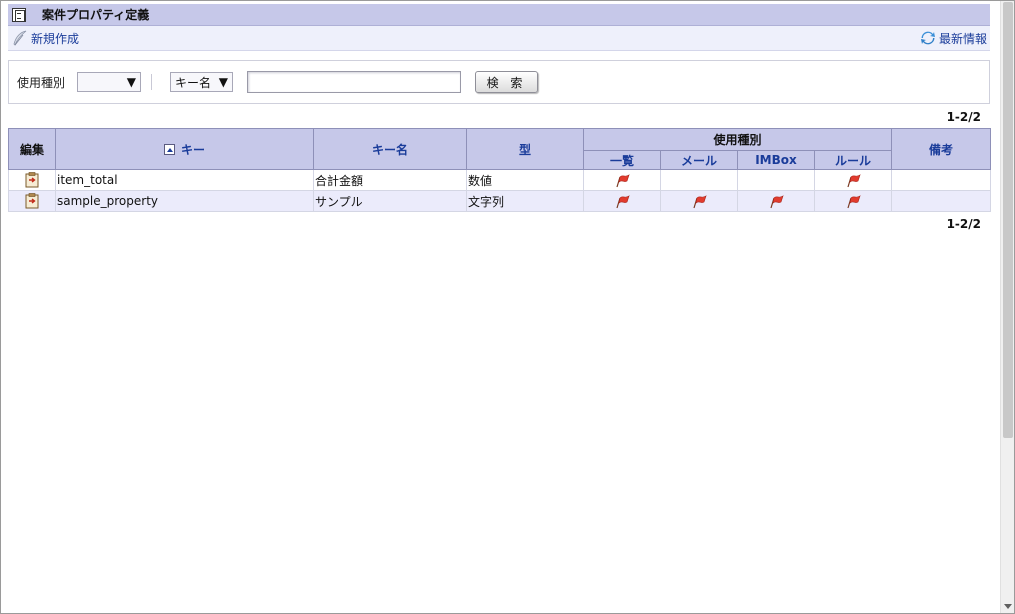  What do you see at coordinates (525, 180) in the screenshot?
I see `cell-type: 数値` at bounding box center [525, 180].